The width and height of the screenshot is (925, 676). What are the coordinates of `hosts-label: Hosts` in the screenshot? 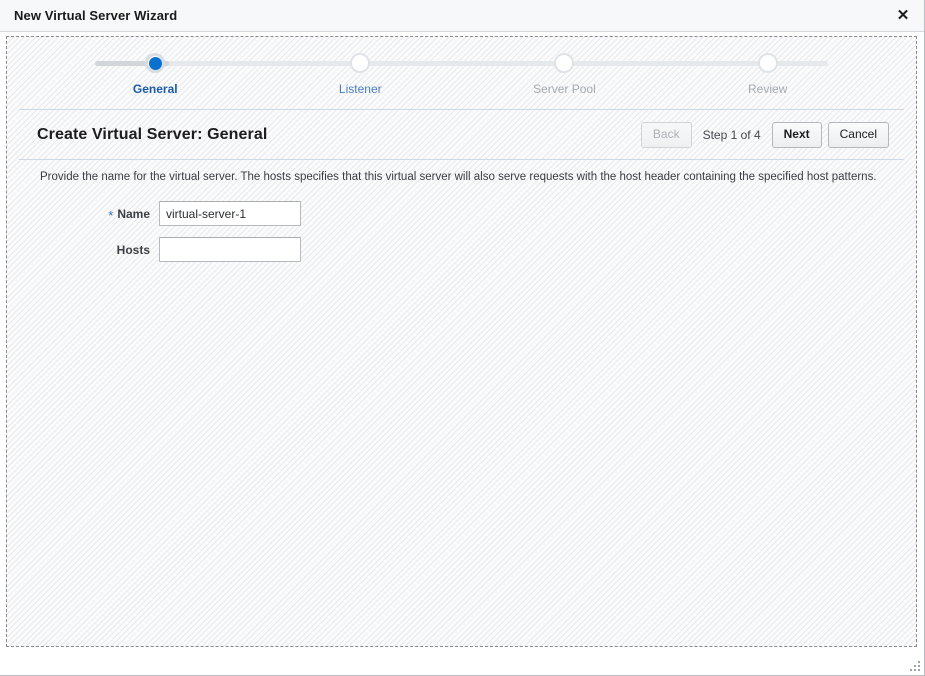 It's located at (133, 249).